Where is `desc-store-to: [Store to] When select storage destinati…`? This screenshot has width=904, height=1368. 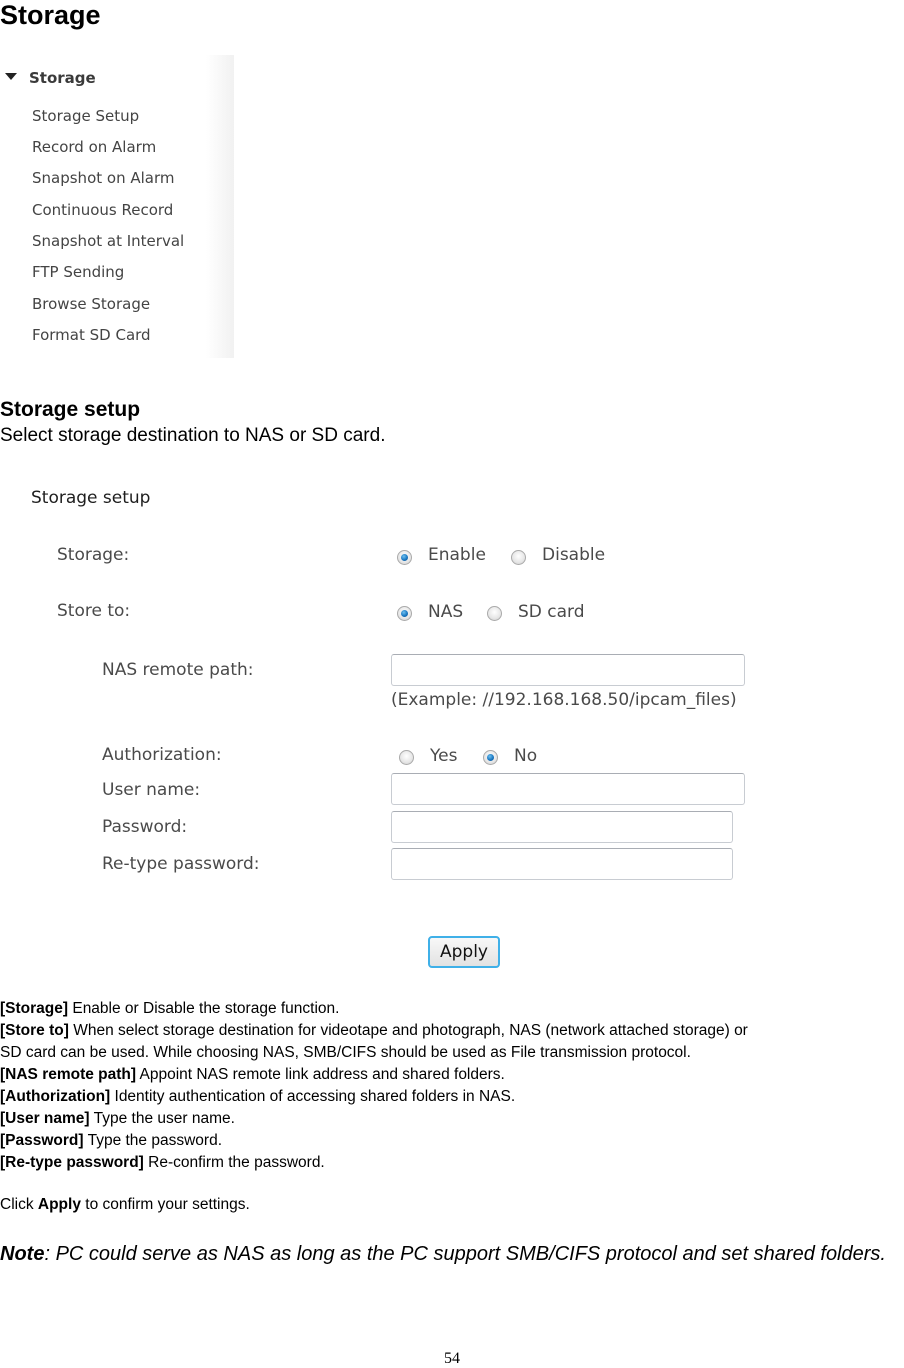
desc-store-to: [Store to] When select storage destinati… is located at coordinates (374, 1030).